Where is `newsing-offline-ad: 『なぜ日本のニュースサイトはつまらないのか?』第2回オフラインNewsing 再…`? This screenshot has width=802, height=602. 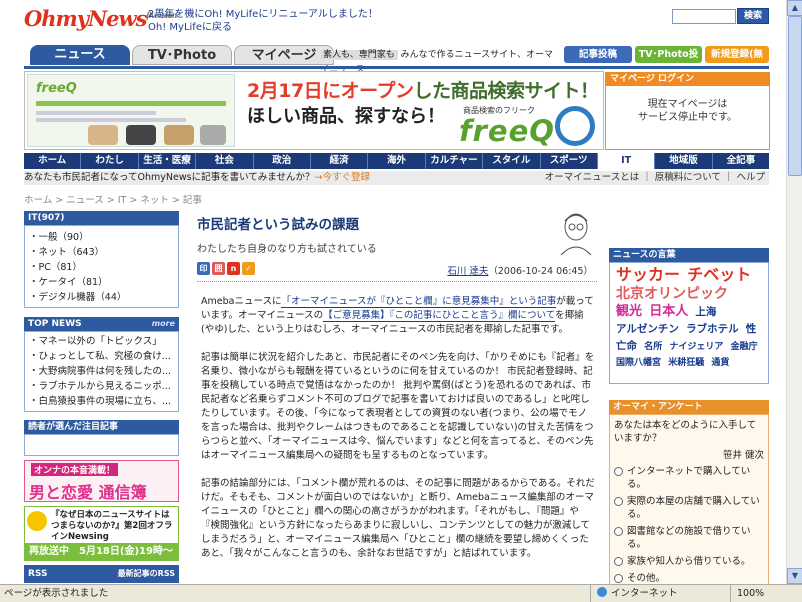
newsing-offline-ad: 『なぜ日本のニュースサイトはつまらないのか?』第2回オフラインNewsing 再… is located at coordinates (101, 533).